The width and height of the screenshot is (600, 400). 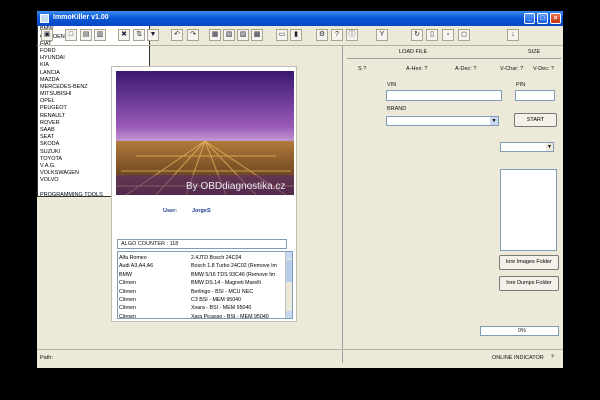 What do you see at coordinates (534, 52) in the screenshot?
I see `size-label: SIZE` at bounding box center [534, 52].